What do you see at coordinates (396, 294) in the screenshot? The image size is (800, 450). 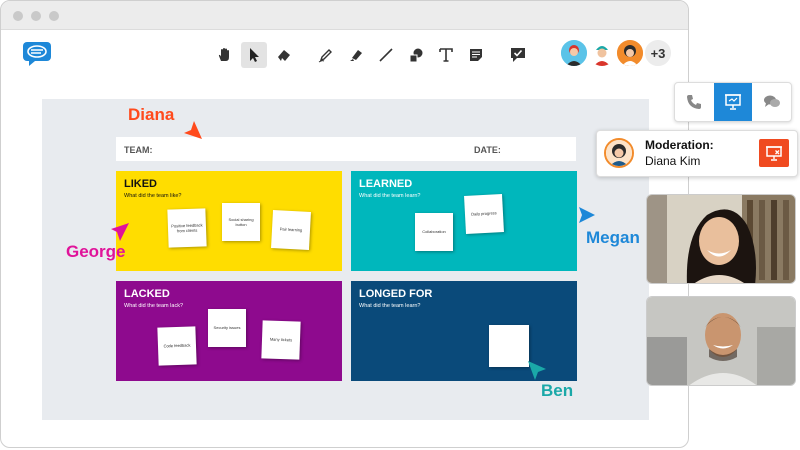 I see `longed-for-title: LONGED FOR` at bounding box center [396, 294].